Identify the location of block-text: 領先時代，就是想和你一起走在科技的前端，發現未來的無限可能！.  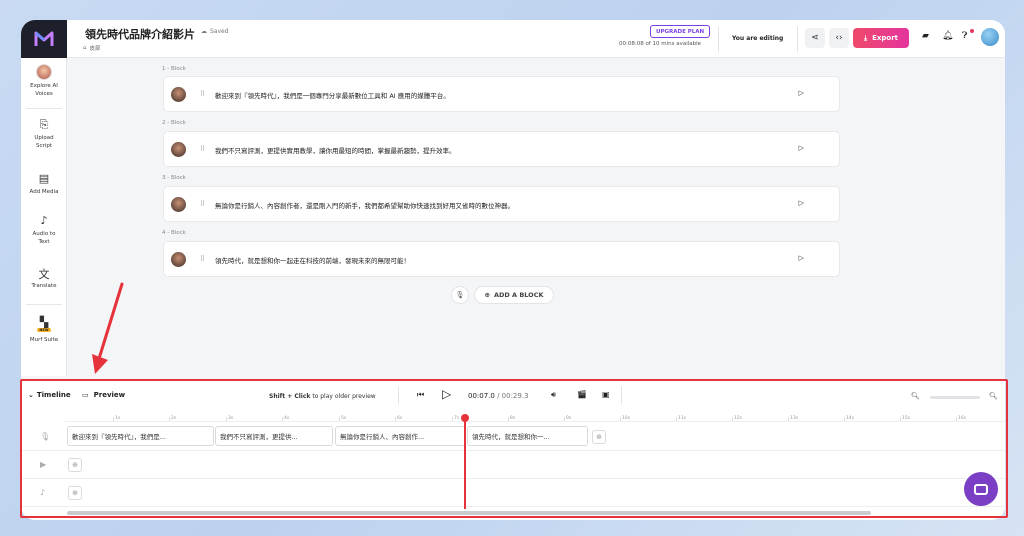
(312, 260).